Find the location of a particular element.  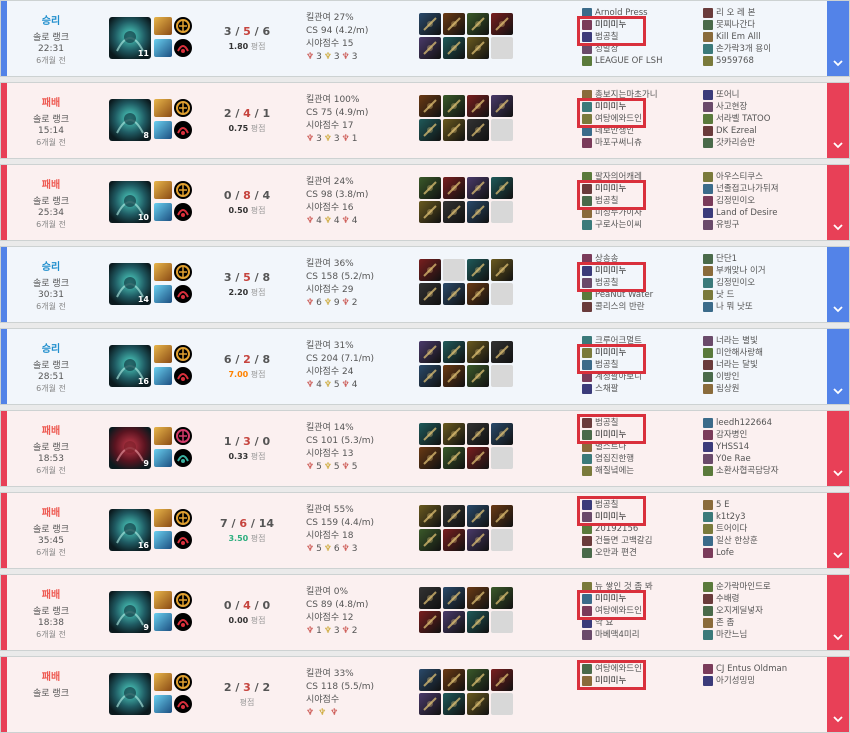

participant: 넌졸접고나가뒤져 is located at coordinates (760, 189).